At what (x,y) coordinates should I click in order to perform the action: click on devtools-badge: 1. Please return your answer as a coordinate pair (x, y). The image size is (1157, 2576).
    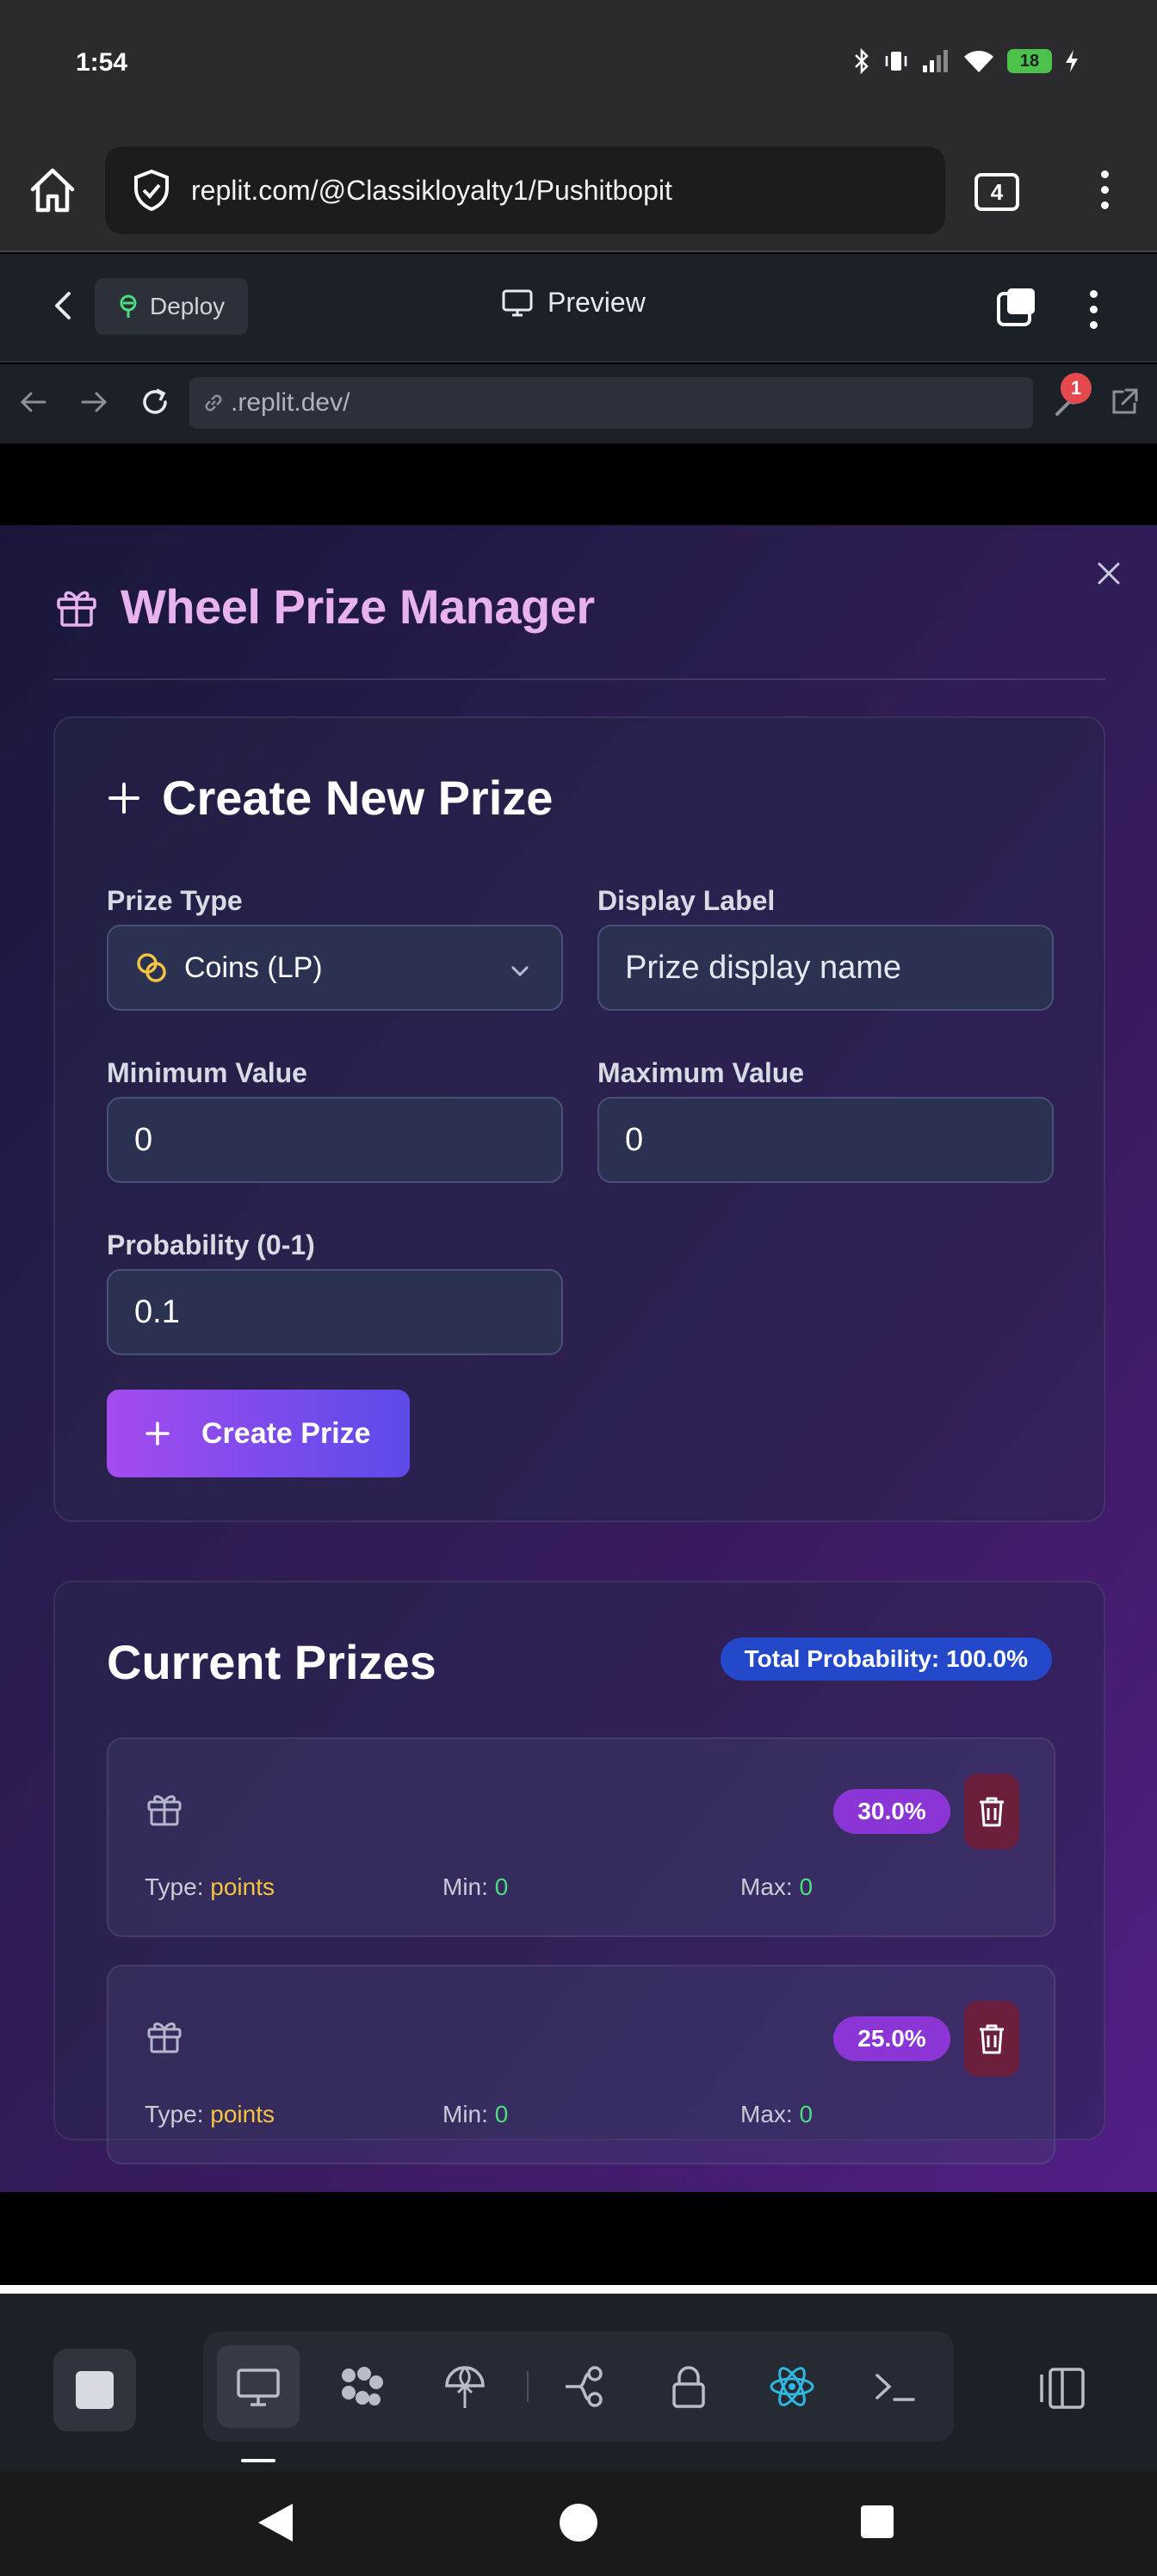
    Looking at the image, I should click on (1077, 388).